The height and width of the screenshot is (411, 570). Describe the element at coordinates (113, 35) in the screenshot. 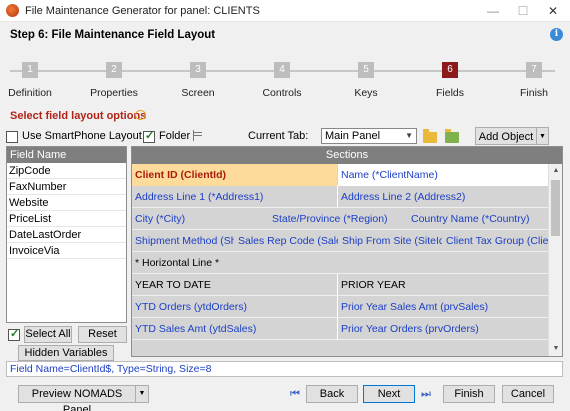

I see `step-title: Step 6: File Maintenance Field Layout` at that location.